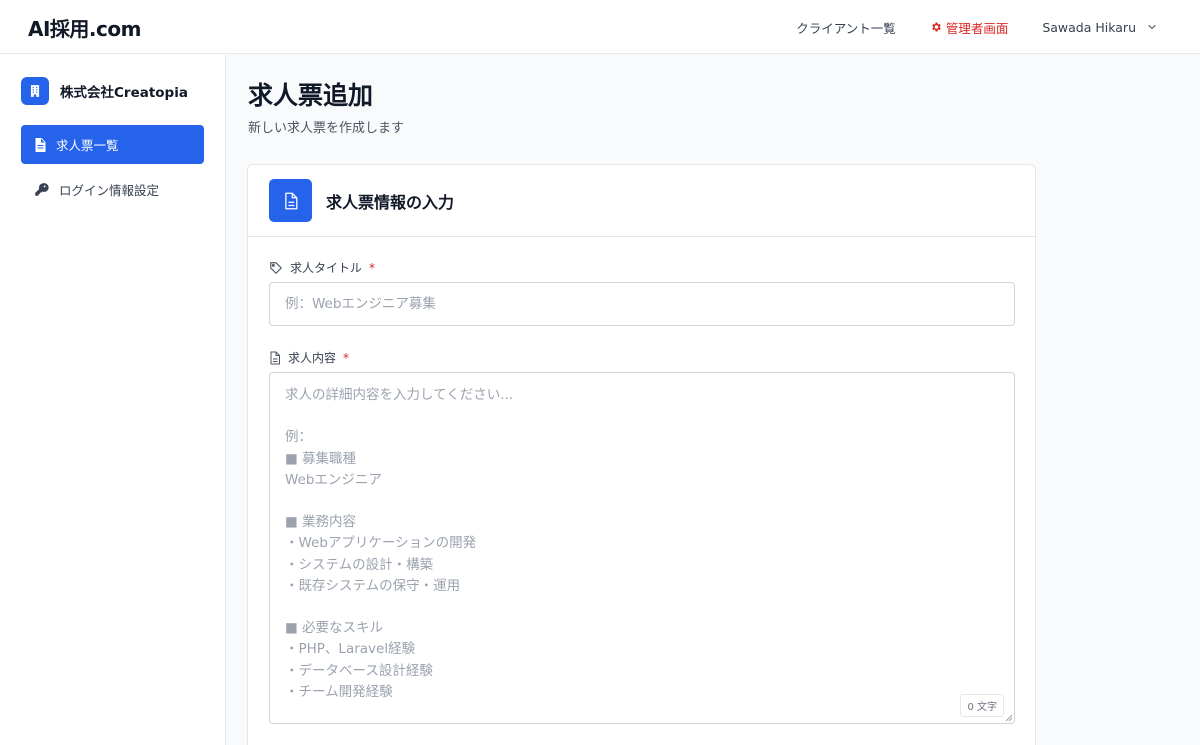  What do you see at coordinates (326, 128) in the screenshot?
I see `page-subtitle: 新しい求人票を作成します` at bounding box center [326, 128].